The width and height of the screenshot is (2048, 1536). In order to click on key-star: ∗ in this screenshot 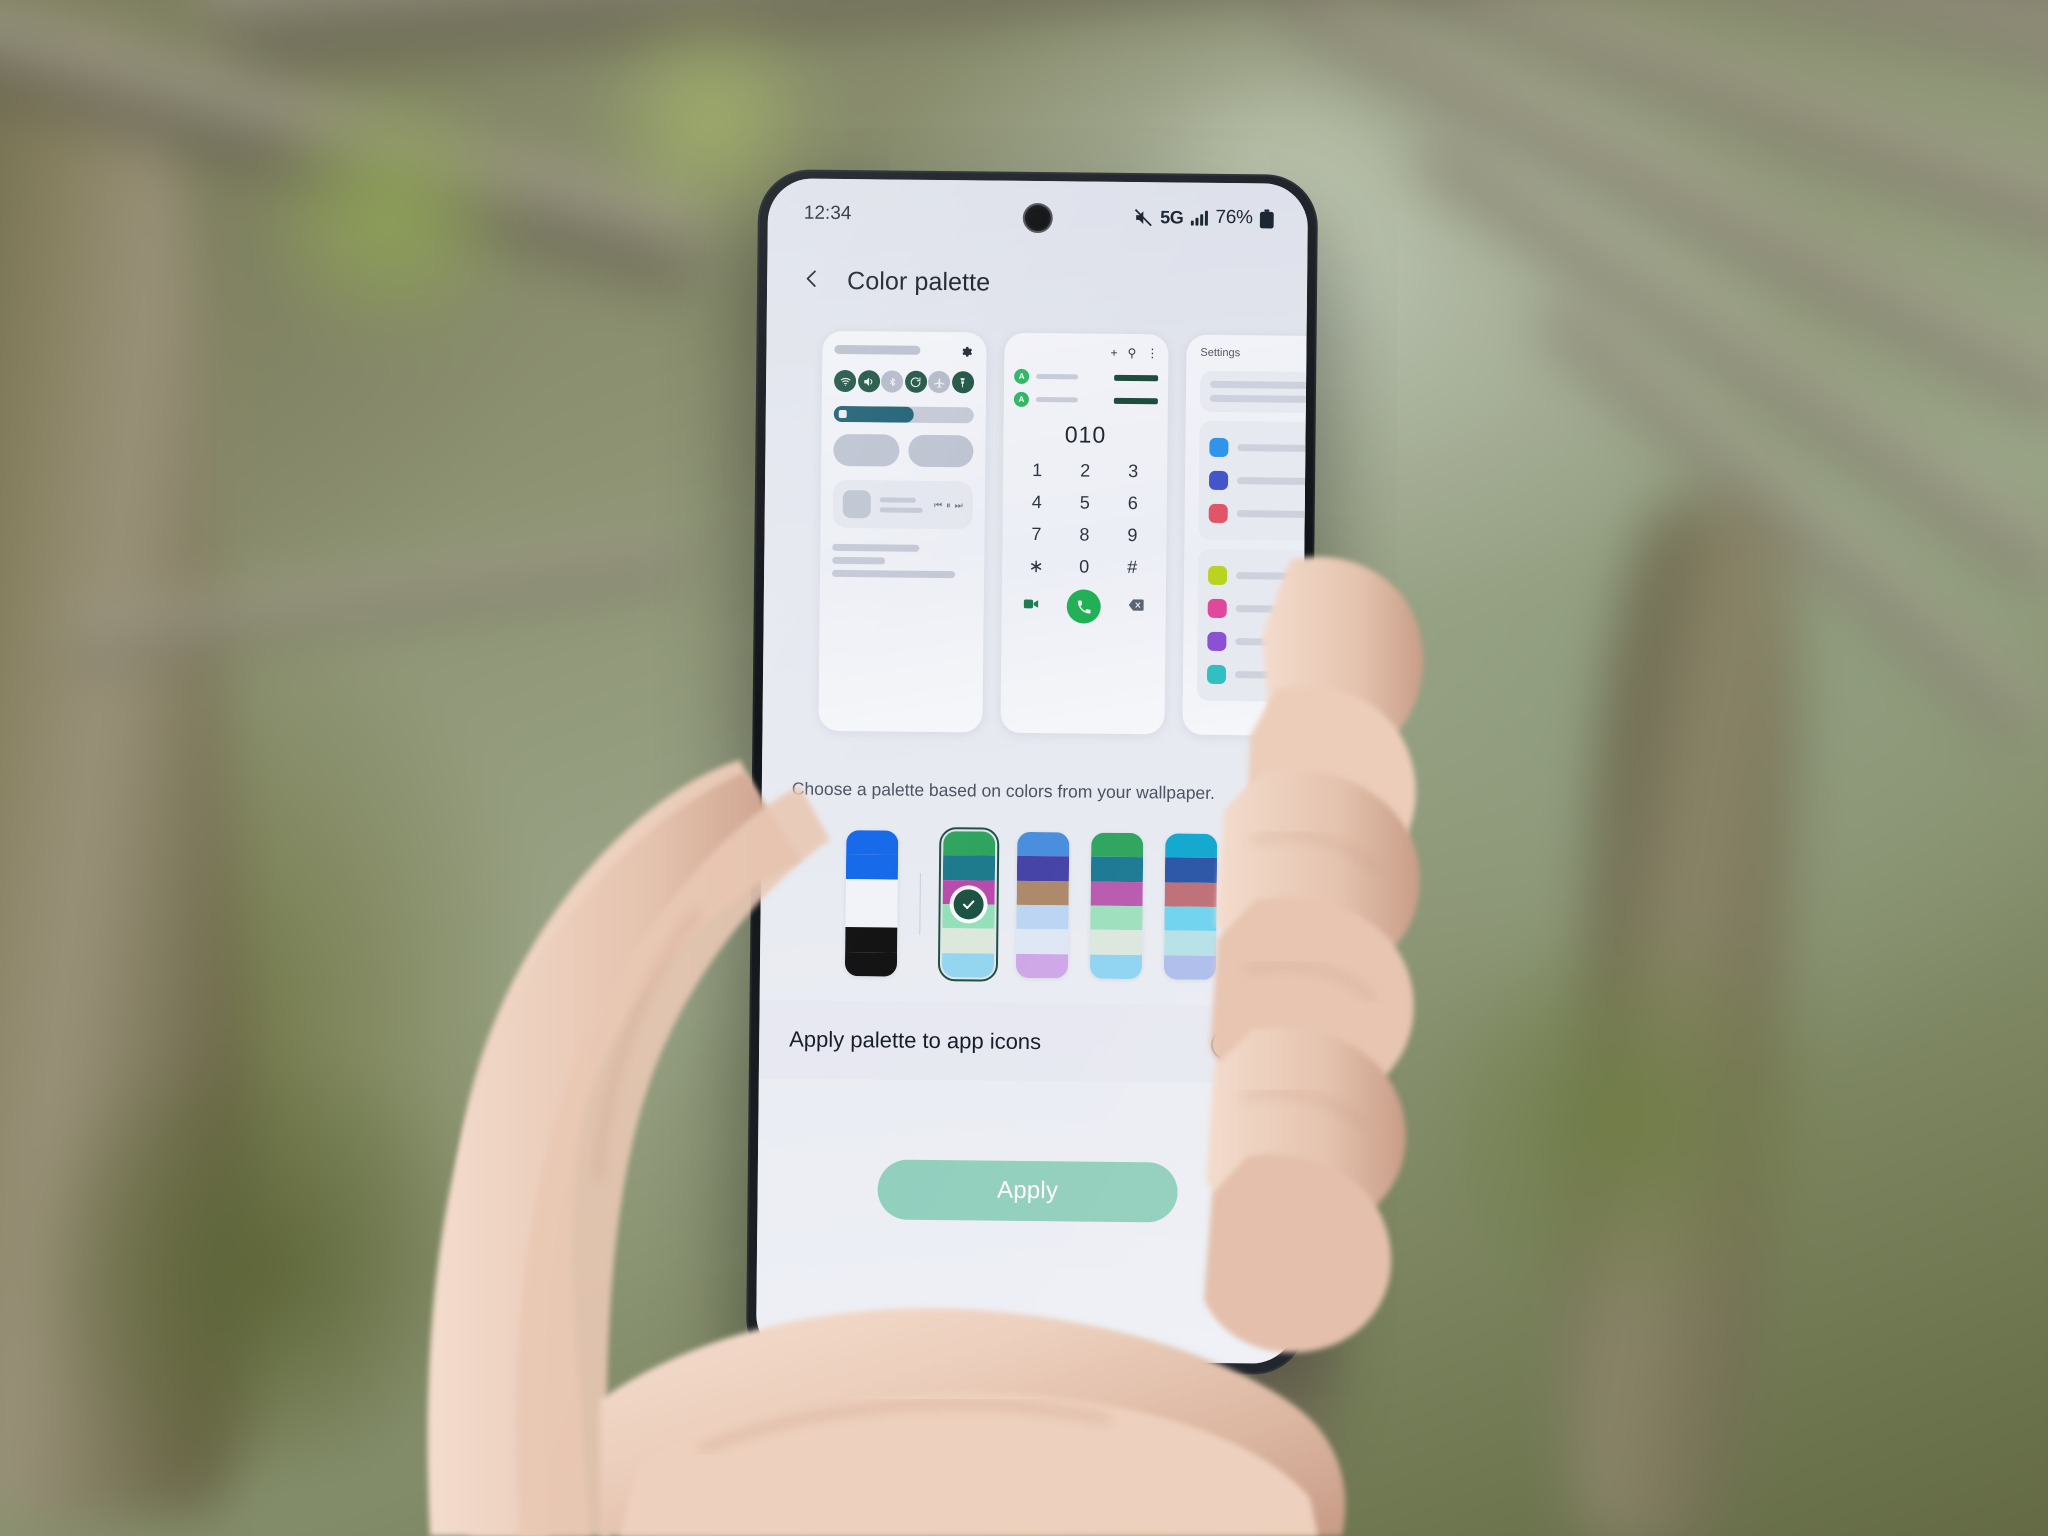, I will do `click(1036, 567)`.